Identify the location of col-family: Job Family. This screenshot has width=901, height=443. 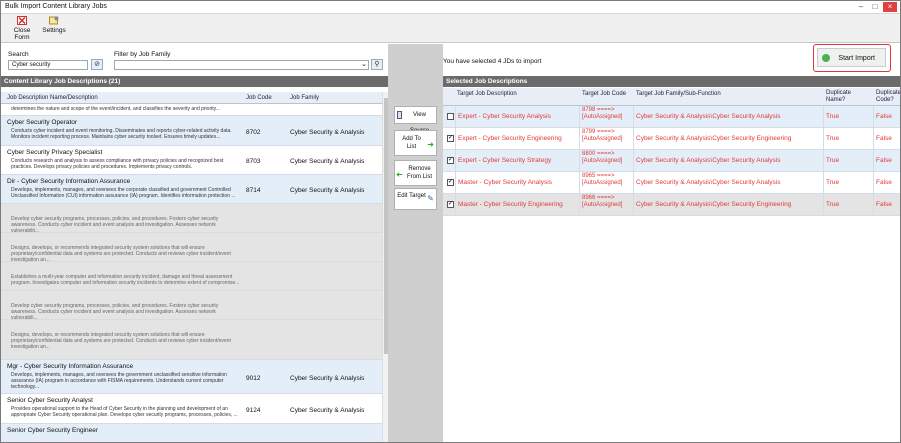
(304, 98).